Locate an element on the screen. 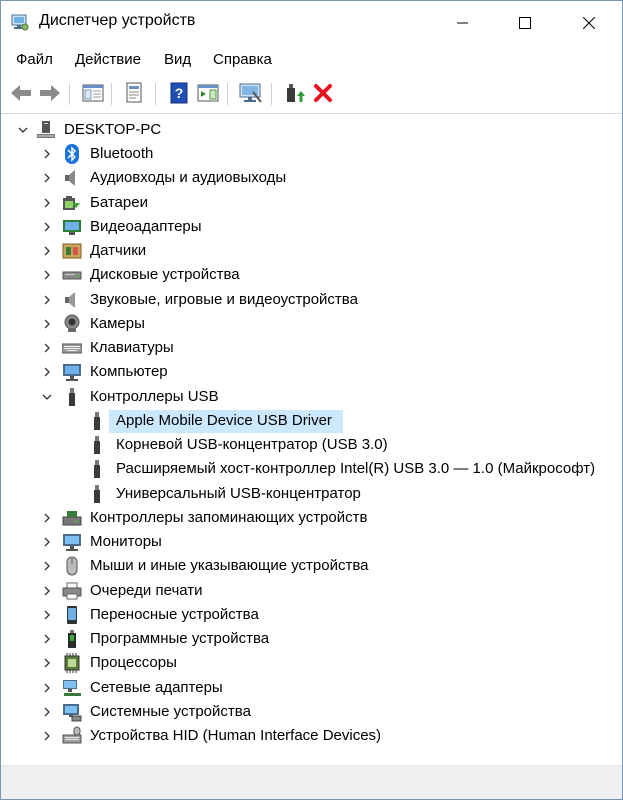 Image resolution: width=623 pixels, height=800 pixels. back-arrow-icon is located at coordinates (21, 93).